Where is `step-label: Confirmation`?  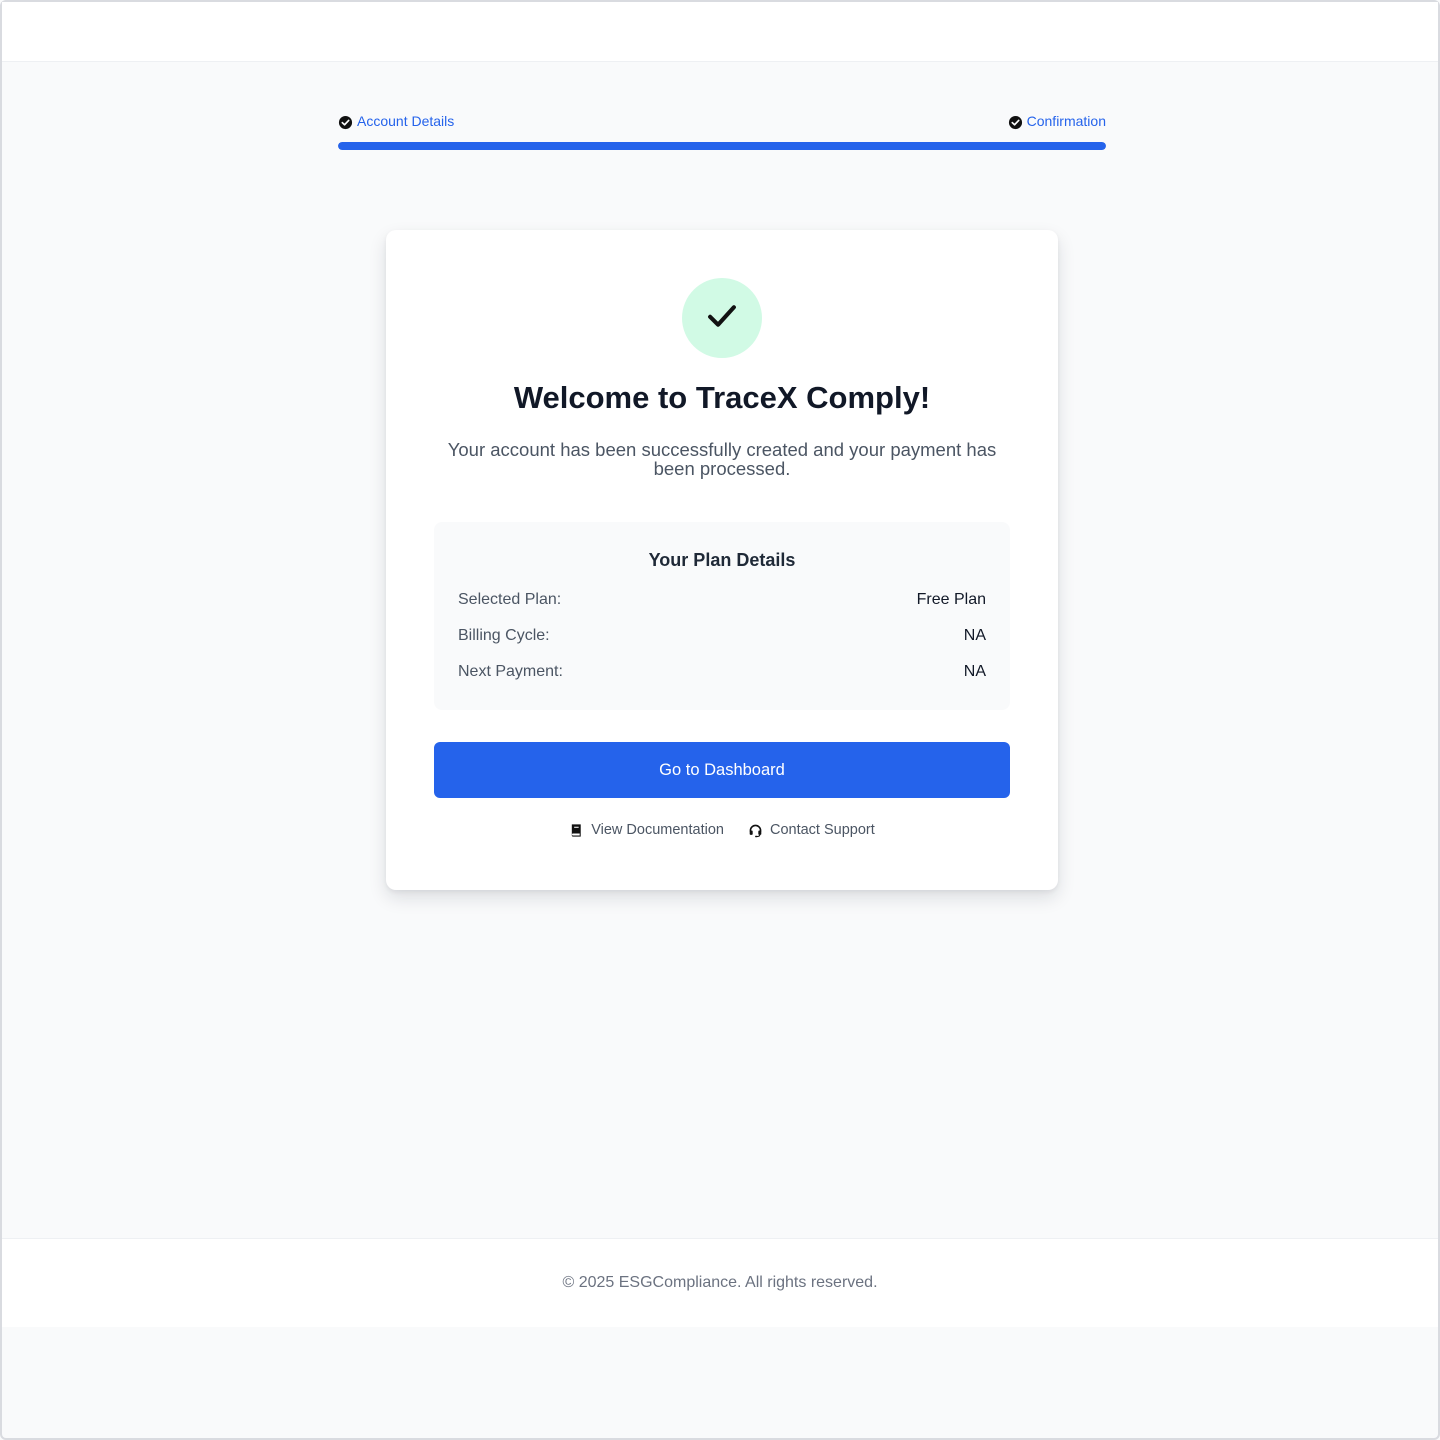
step-label: Confirmation is located at coordinates (1066, 121).